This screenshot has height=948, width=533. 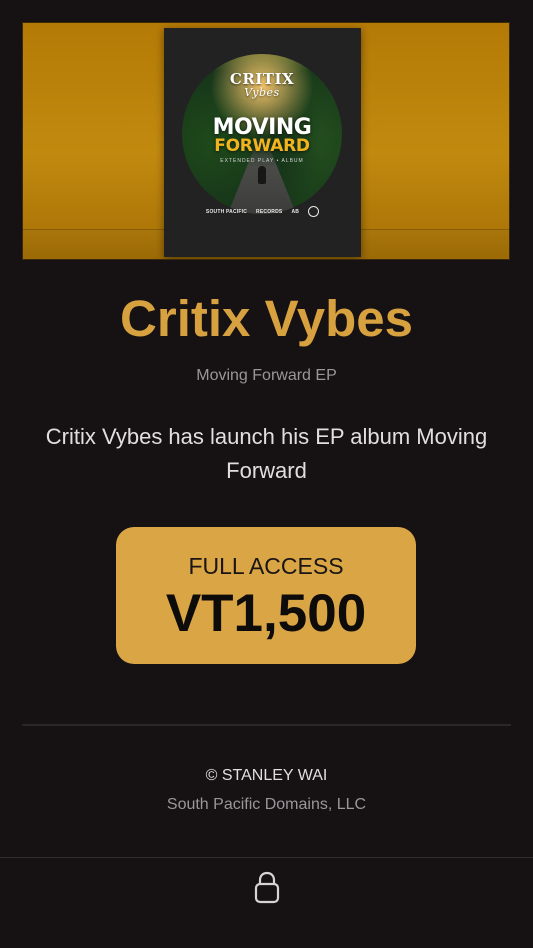 What do you see at coordinates (262, 92) in the screenshot?
I see `cover-brand-sub: Vybes` at bounding box center [262, 92].